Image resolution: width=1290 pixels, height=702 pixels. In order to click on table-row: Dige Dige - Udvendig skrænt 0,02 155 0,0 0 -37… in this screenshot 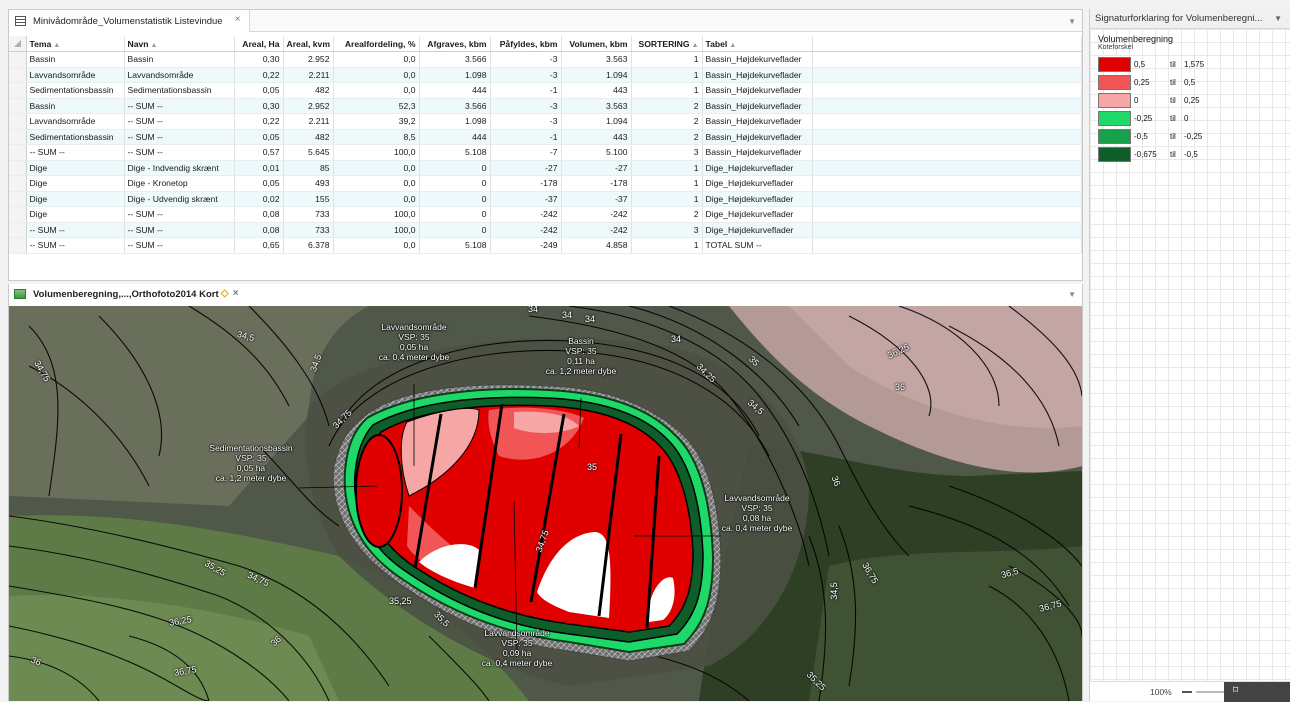, I will do `click(545, 199)`.